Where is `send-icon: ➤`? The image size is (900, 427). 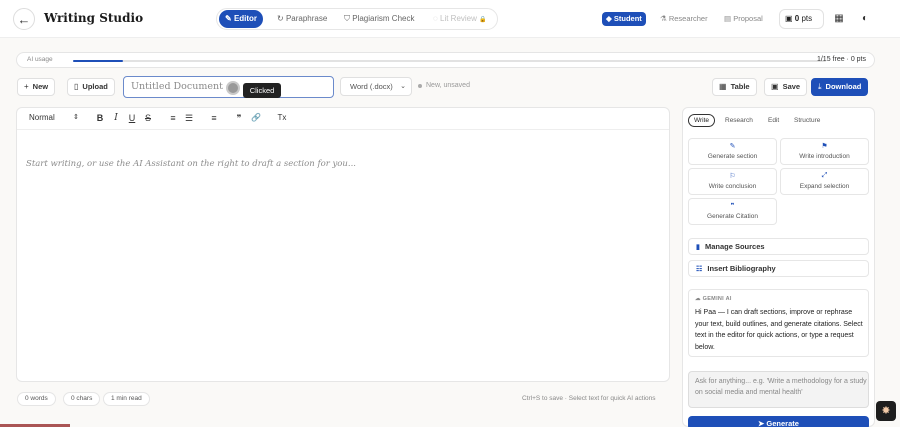 send-icon: ➤ is located at coordinates (761, 423).